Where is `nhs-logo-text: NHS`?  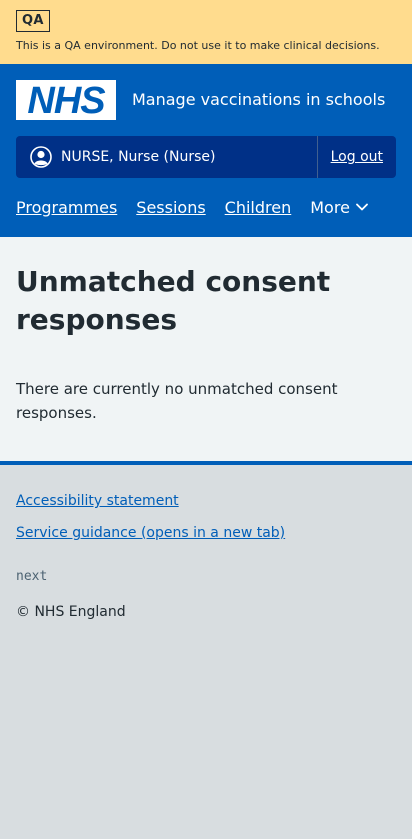
nhs-logo-text: NHS is located at coordinates (66, 100).